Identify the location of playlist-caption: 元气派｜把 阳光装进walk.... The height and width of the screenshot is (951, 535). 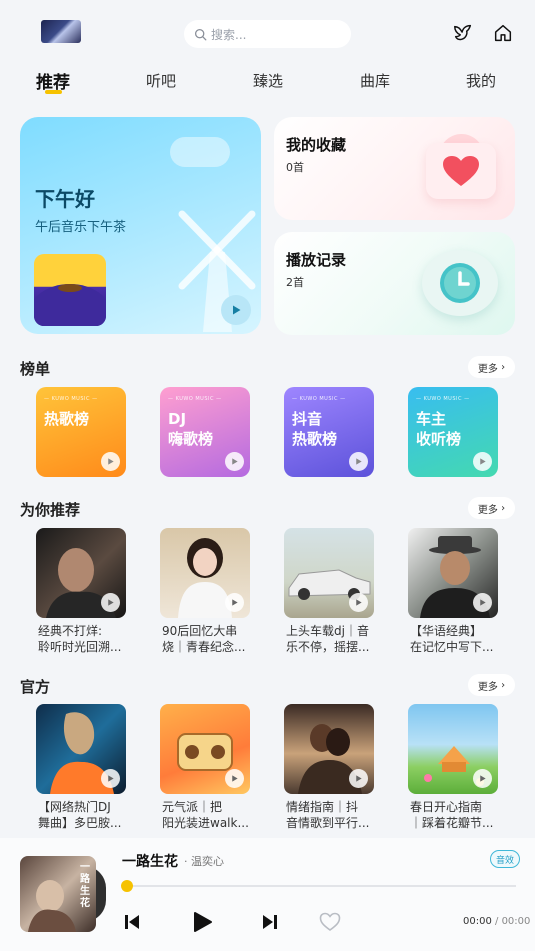
(211, 815).